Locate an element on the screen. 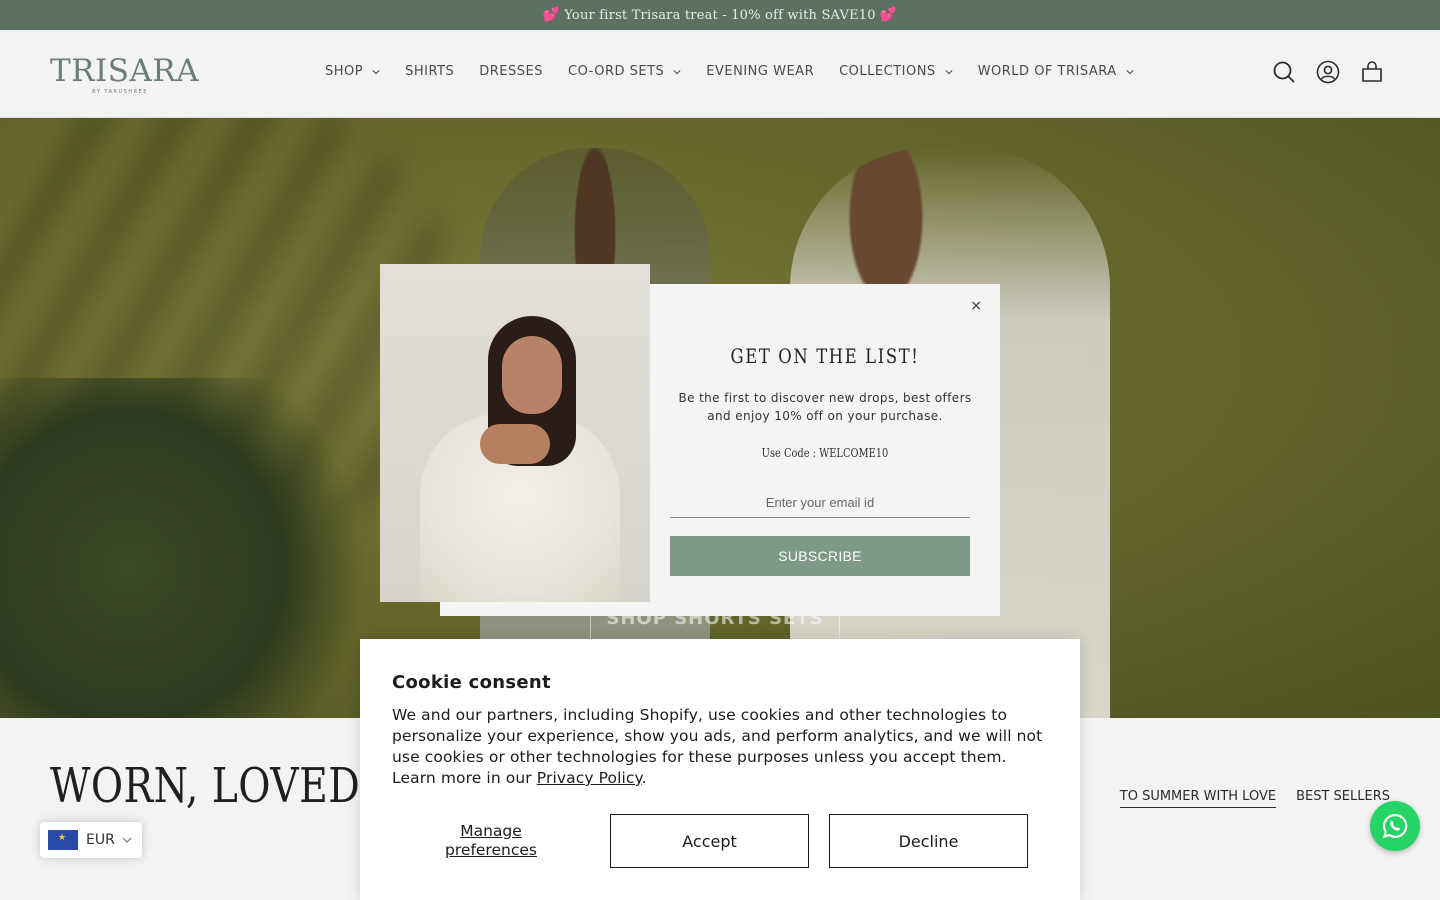 The width and height of the screenshot is (1440, 900). nav-label: SHIRTS is located at coordinates (430, 71).